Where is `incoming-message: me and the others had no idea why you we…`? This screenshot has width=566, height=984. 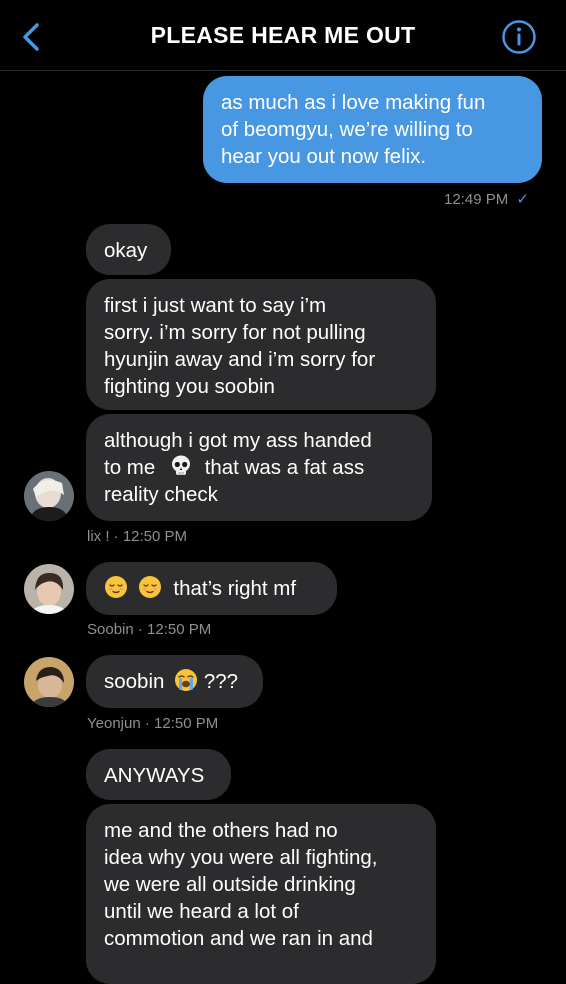 incoming-message: me and the others had no idea why you we… is located at coordinates (261, 894).